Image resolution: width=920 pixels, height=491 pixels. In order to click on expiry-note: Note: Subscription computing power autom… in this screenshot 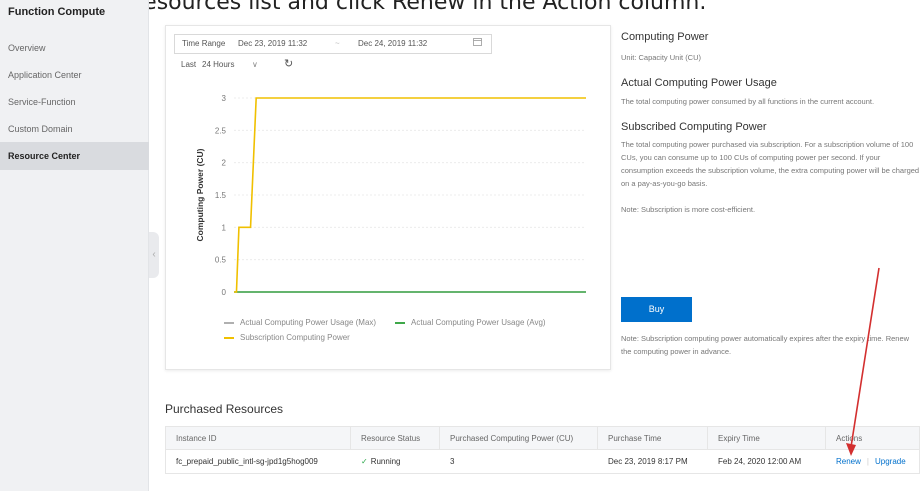, I will do `click(765, 345)`.